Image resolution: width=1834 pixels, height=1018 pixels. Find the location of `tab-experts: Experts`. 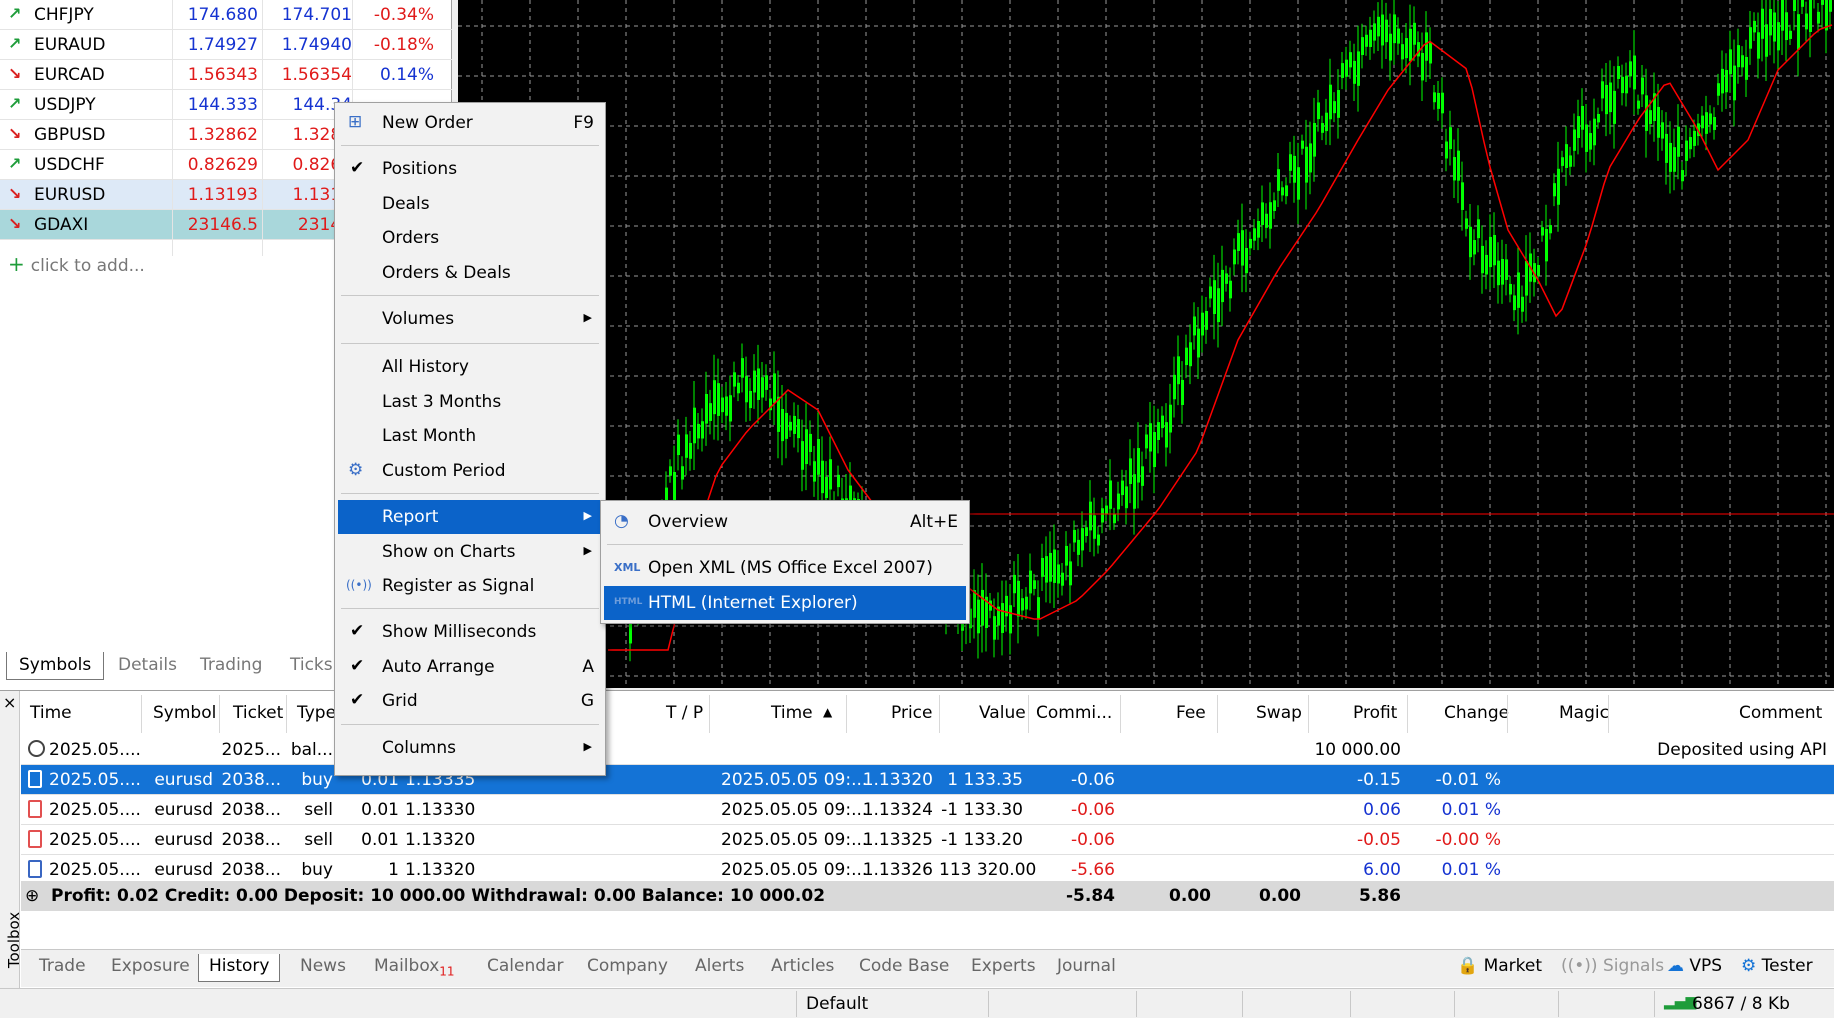

tab-experts: Experts is located at coordinates (1003, 968).